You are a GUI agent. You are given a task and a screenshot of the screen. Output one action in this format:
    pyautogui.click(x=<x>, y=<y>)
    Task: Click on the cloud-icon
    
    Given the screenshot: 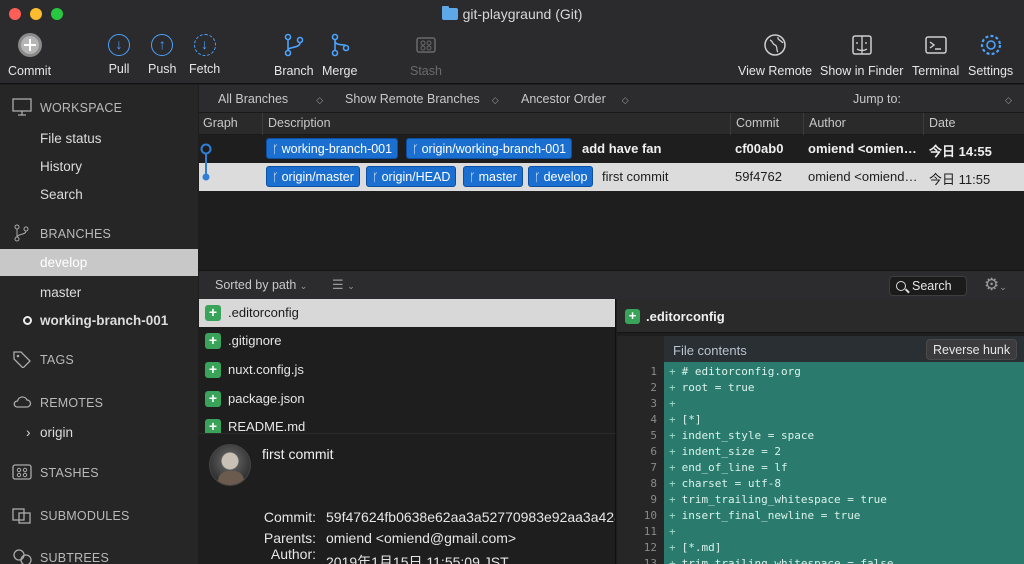 What is the action you would take?
    pyautogui.click(x=22, y=402)
    